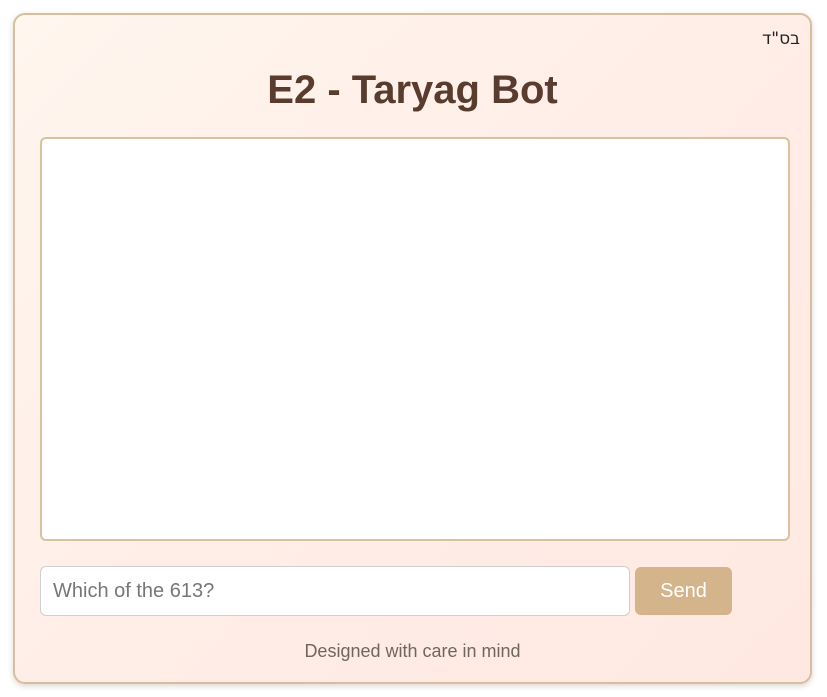  Describe the element at coordinates (683, 591) in the screenshot. I see `send-button: Send` at that location.